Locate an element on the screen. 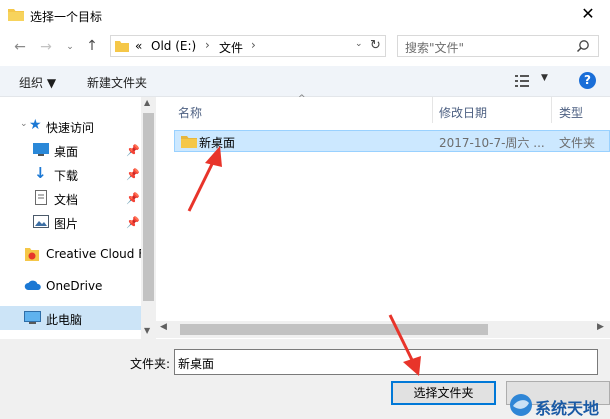 This screenshot has height=419, width=610. filename-value: 新桌面 is located at coordinates (196, 364).